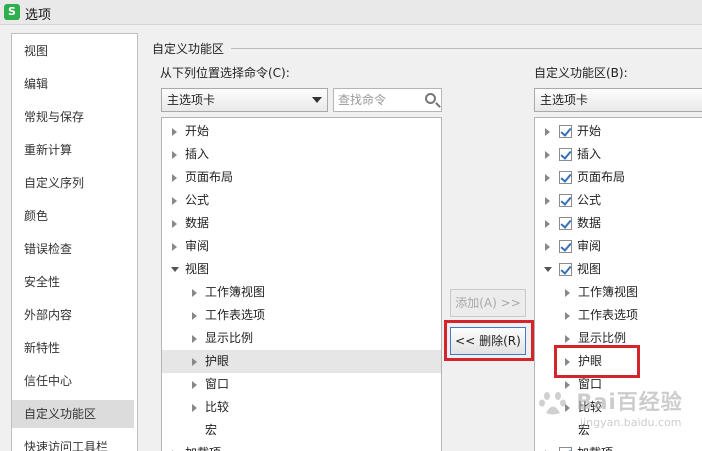 The image size is (702, 451). Describe the element at coordinates (488, 341) in the screenshot. I see `remove-button: << 删除(R)` at that location.